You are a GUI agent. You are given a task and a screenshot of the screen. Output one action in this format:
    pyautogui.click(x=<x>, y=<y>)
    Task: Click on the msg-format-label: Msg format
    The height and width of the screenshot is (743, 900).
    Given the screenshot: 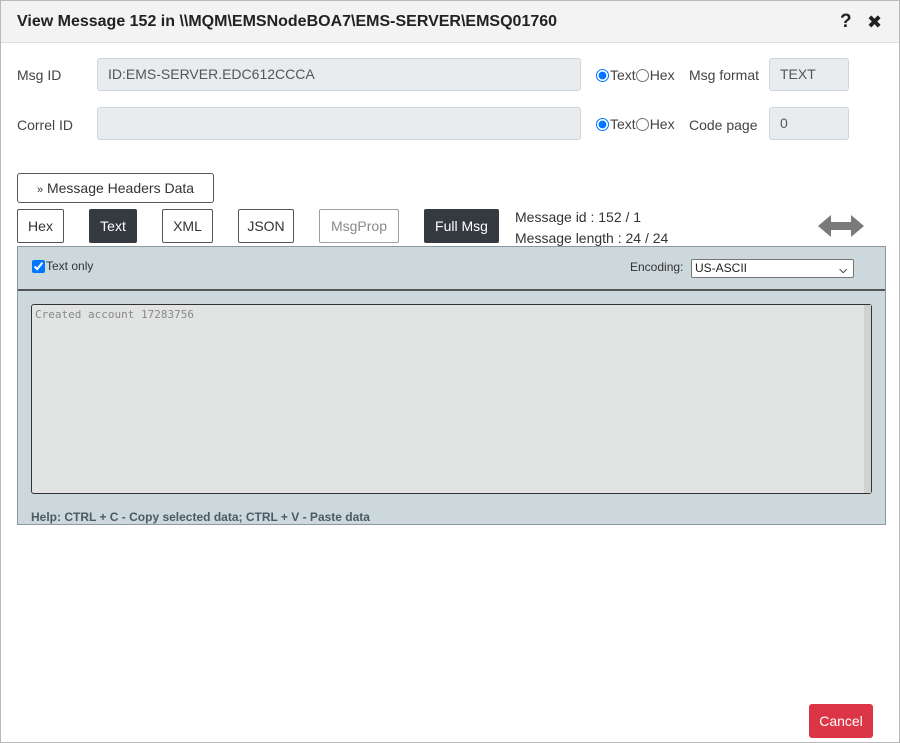 What is the action you would take?
    pyautogui.click(x=724, y=75)
    